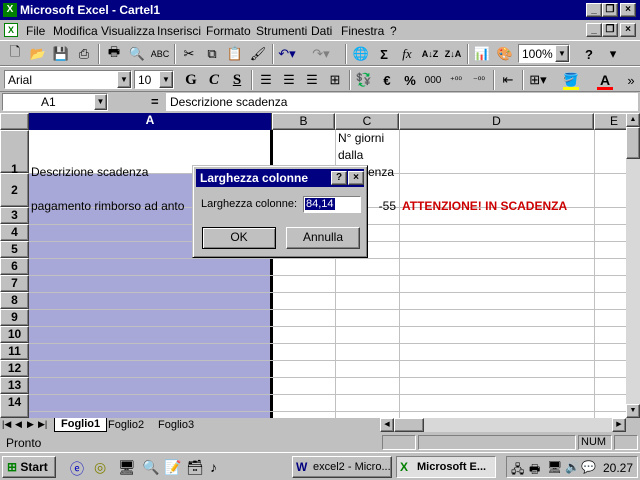  What do you see at coordinates (321, 54) in the screenshot?
I see `redo-icon: ↷▾` at bounding box center [321, 54].